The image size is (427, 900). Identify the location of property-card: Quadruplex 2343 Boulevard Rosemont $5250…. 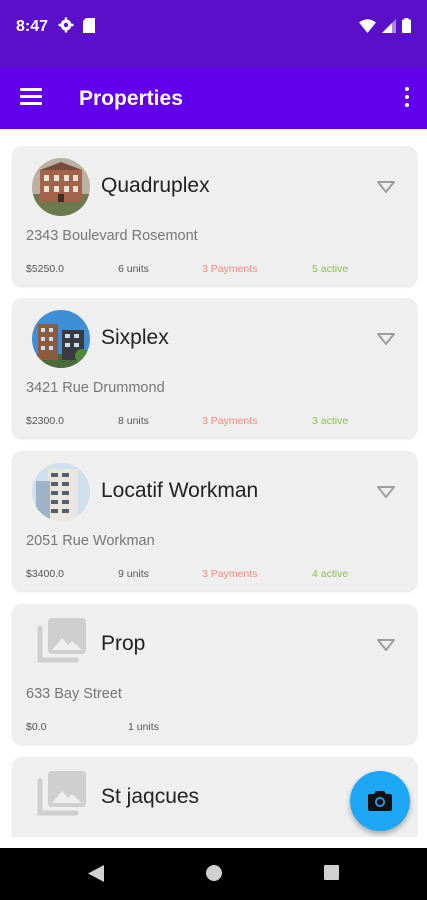
(214, 216).